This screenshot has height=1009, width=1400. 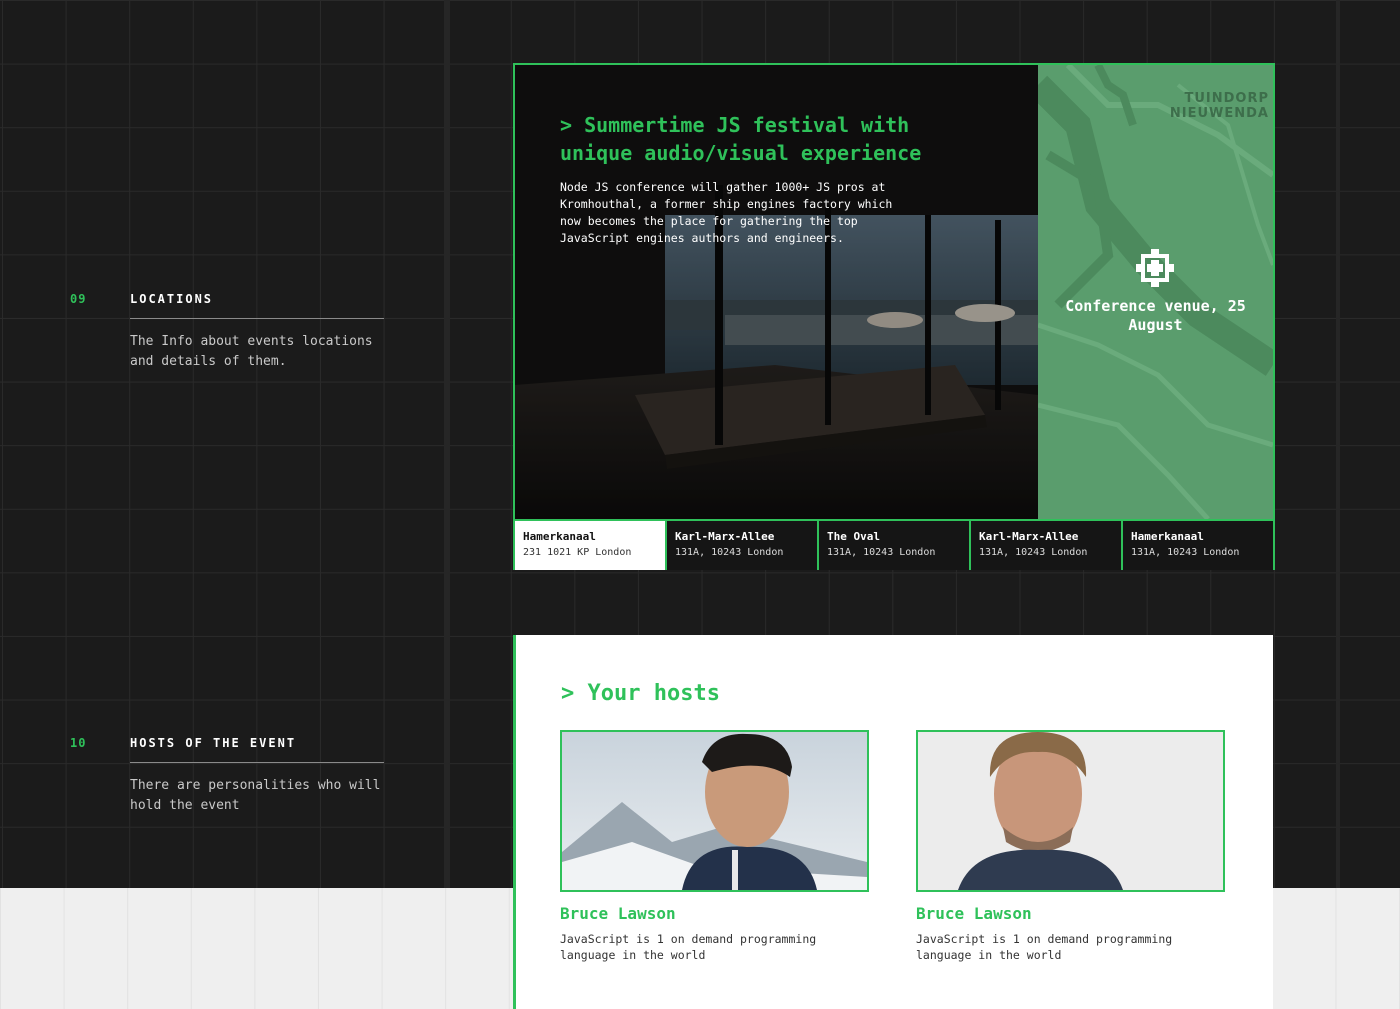 What do you see at coordinates (1219, 106) in the screenshot?
I see `map-area-label: TUINDORP NIEUWENDA` at bounding box center [1219, 106].